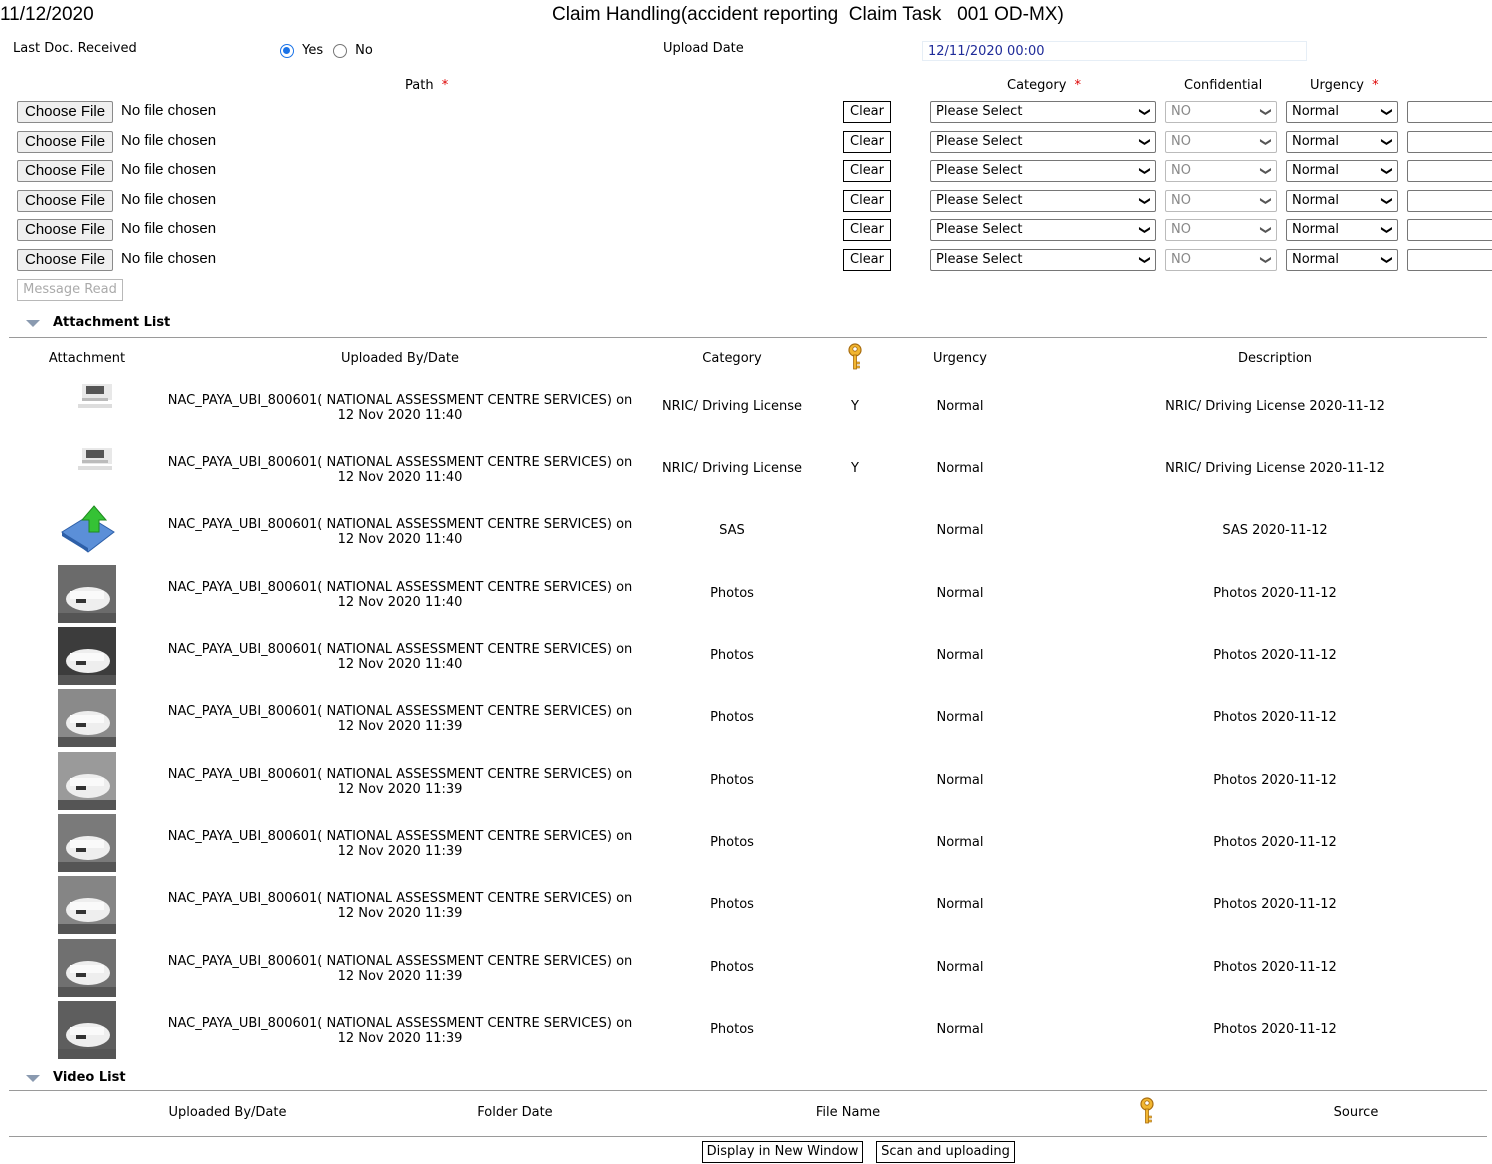  I want to click on video-list-title: Video List, so click(89, 1077).